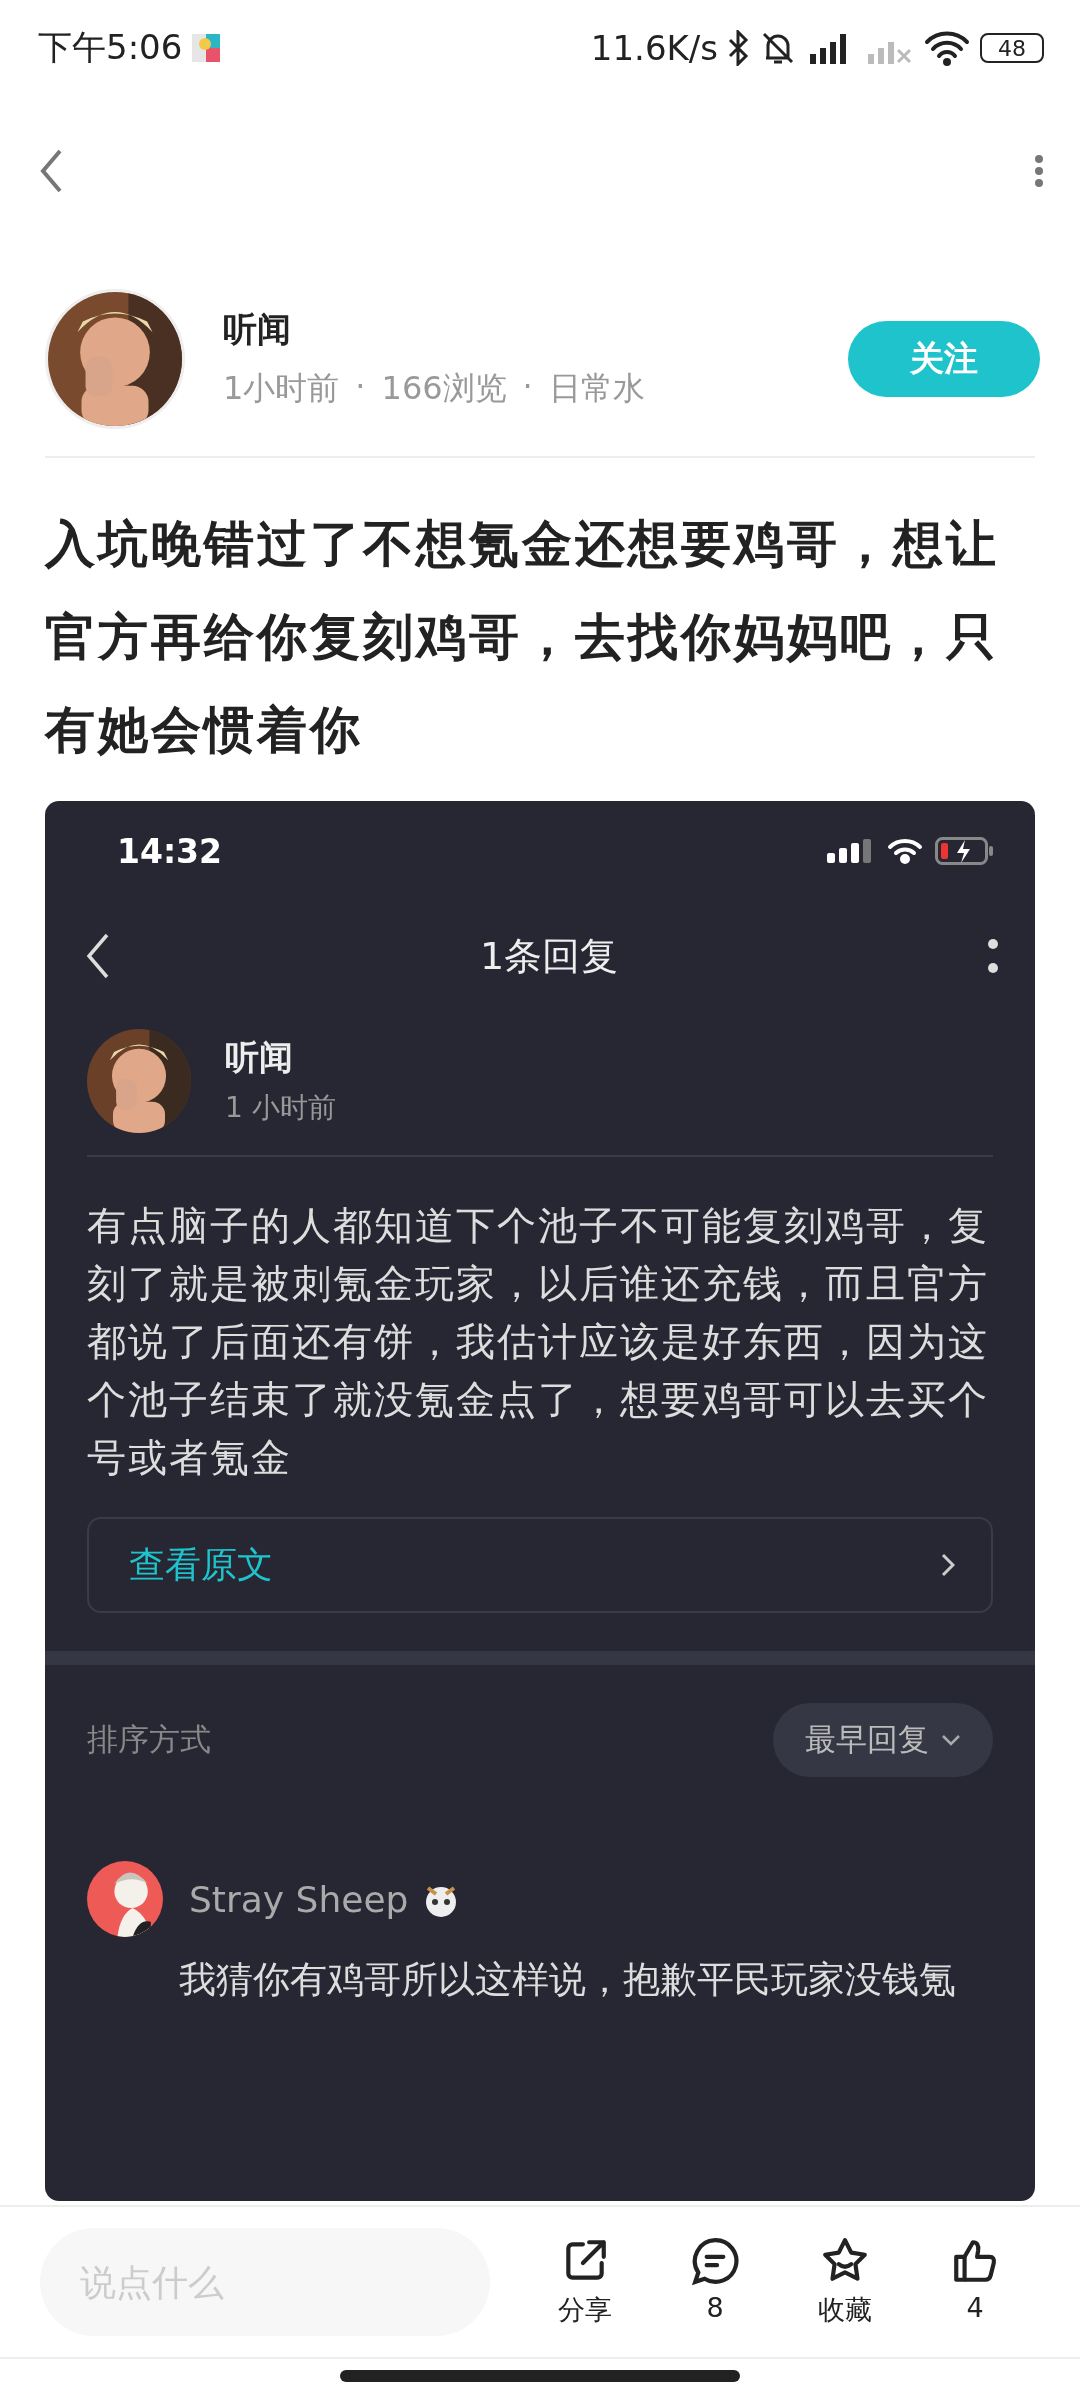 The width and height of the screenshot is (1080, 2400). I want to click on reply-text: 我猜你有鸡哥所以这样说，抱歉平民玩家没钱氪, so click(567, 1980).